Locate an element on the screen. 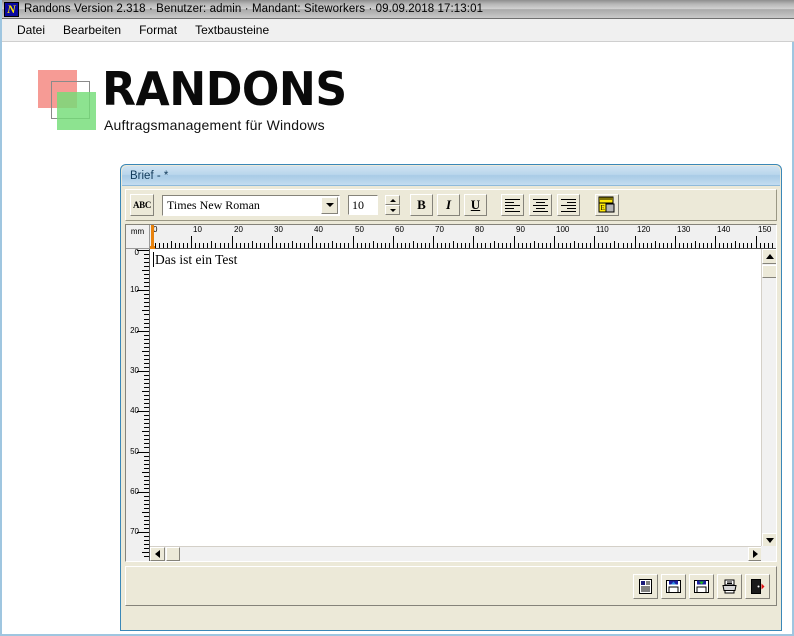  align-center-button is located at coordinates (540, 205).